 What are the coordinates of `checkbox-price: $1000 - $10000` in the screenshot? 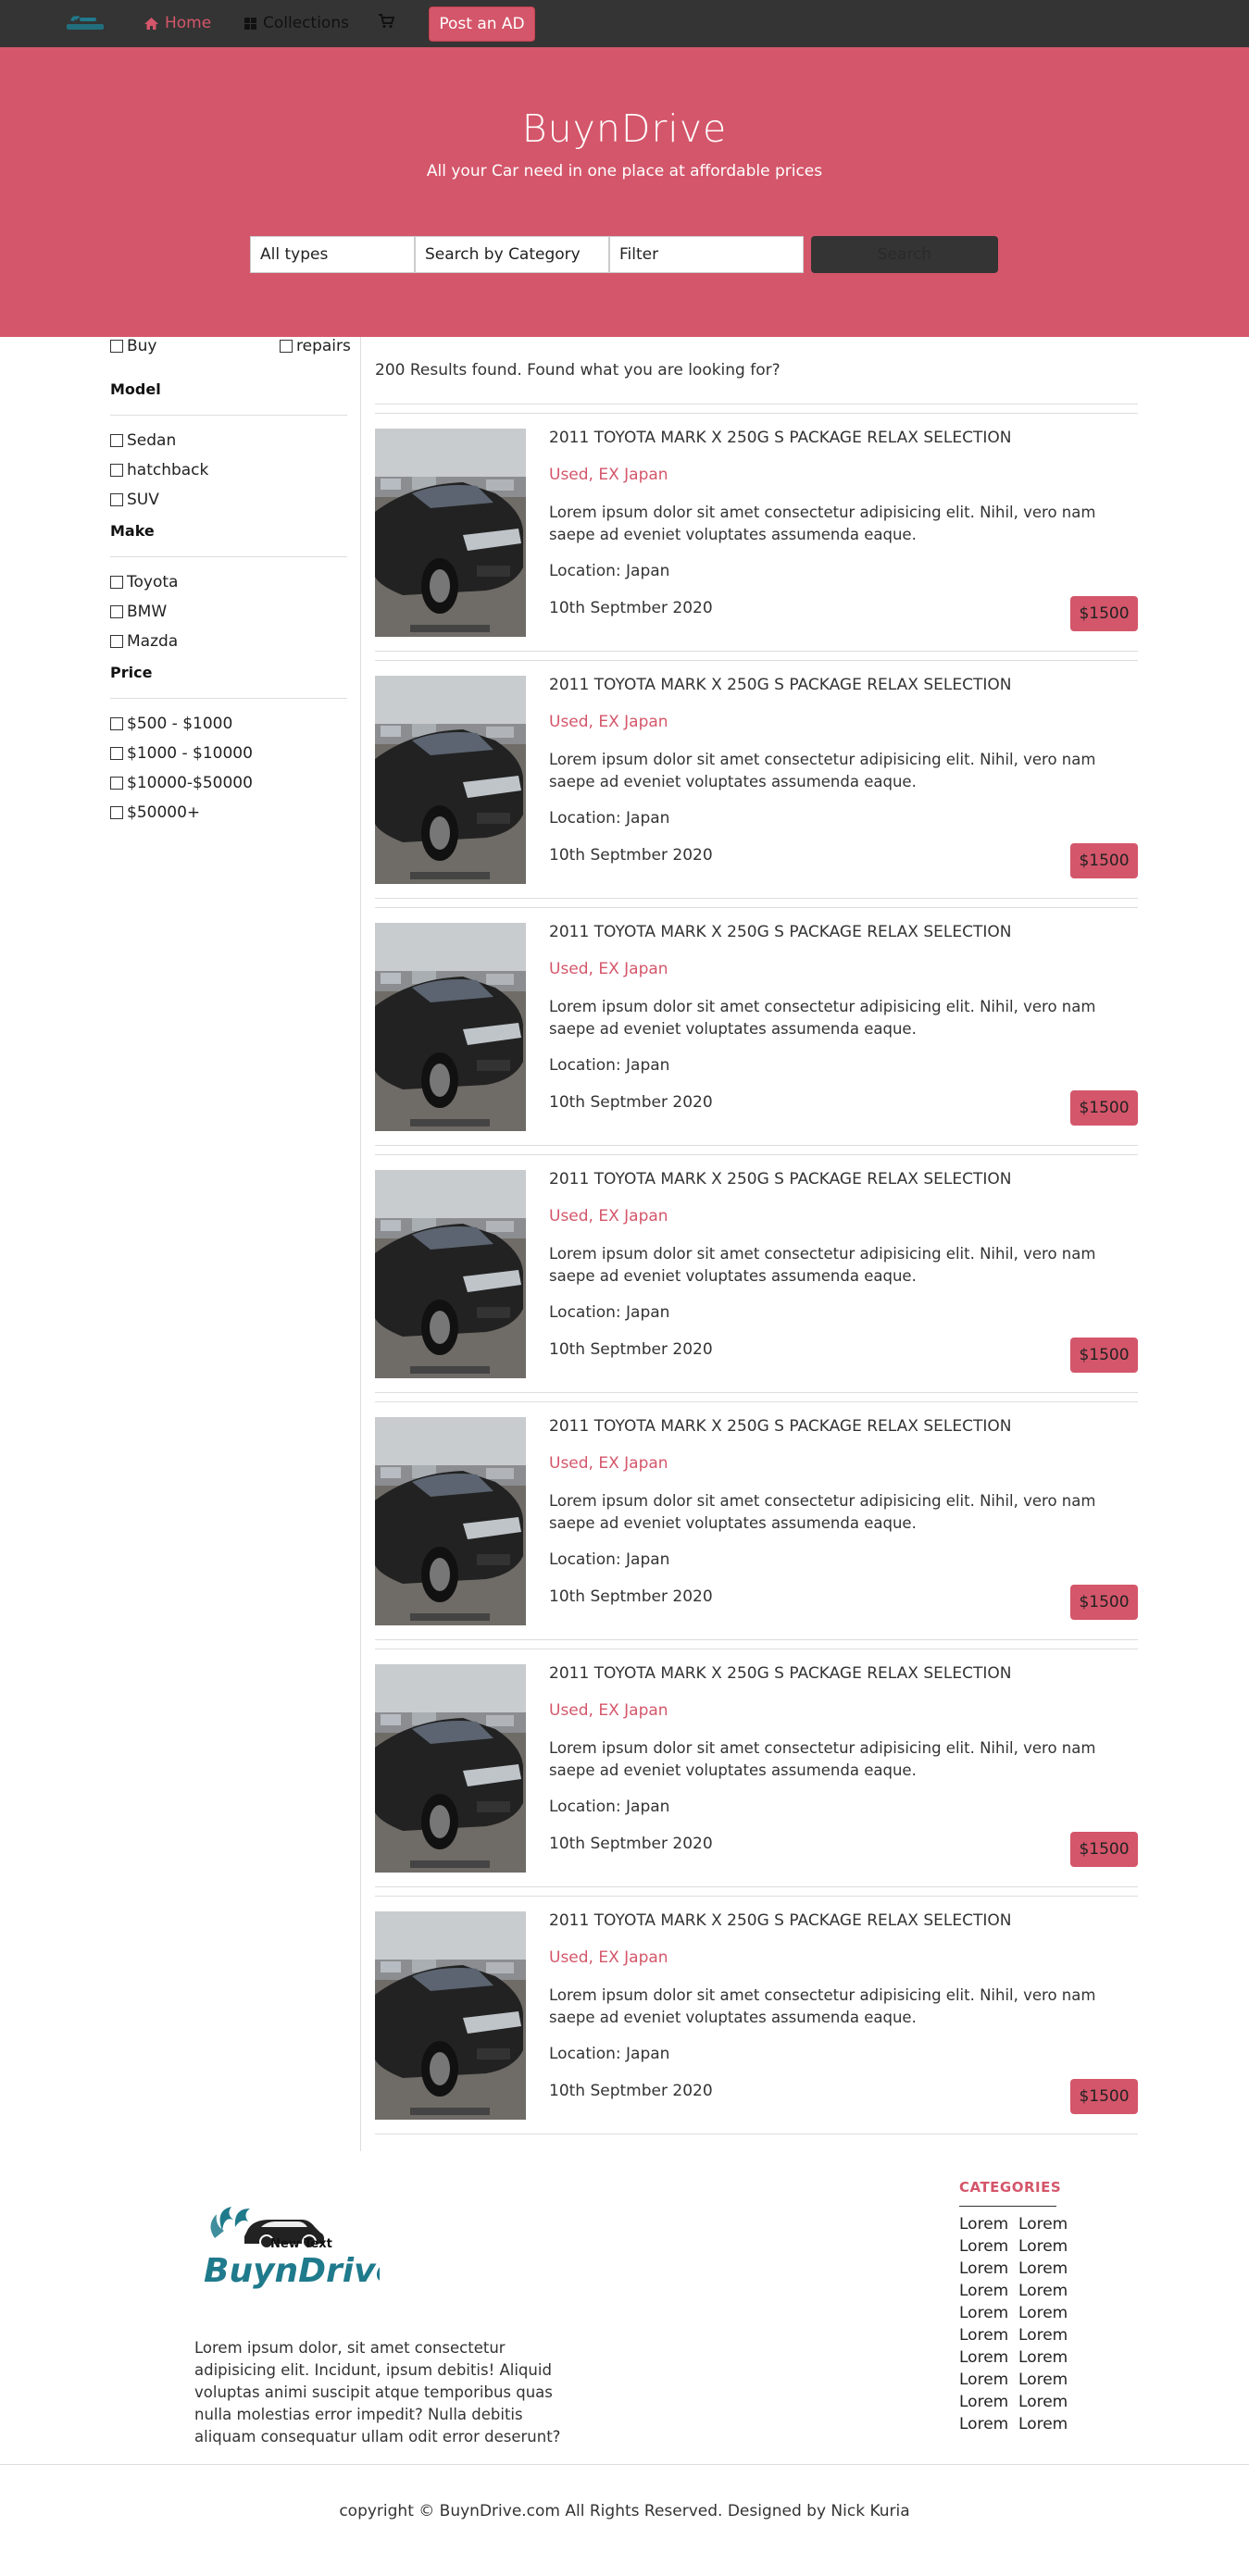 It's located at (181, 753).